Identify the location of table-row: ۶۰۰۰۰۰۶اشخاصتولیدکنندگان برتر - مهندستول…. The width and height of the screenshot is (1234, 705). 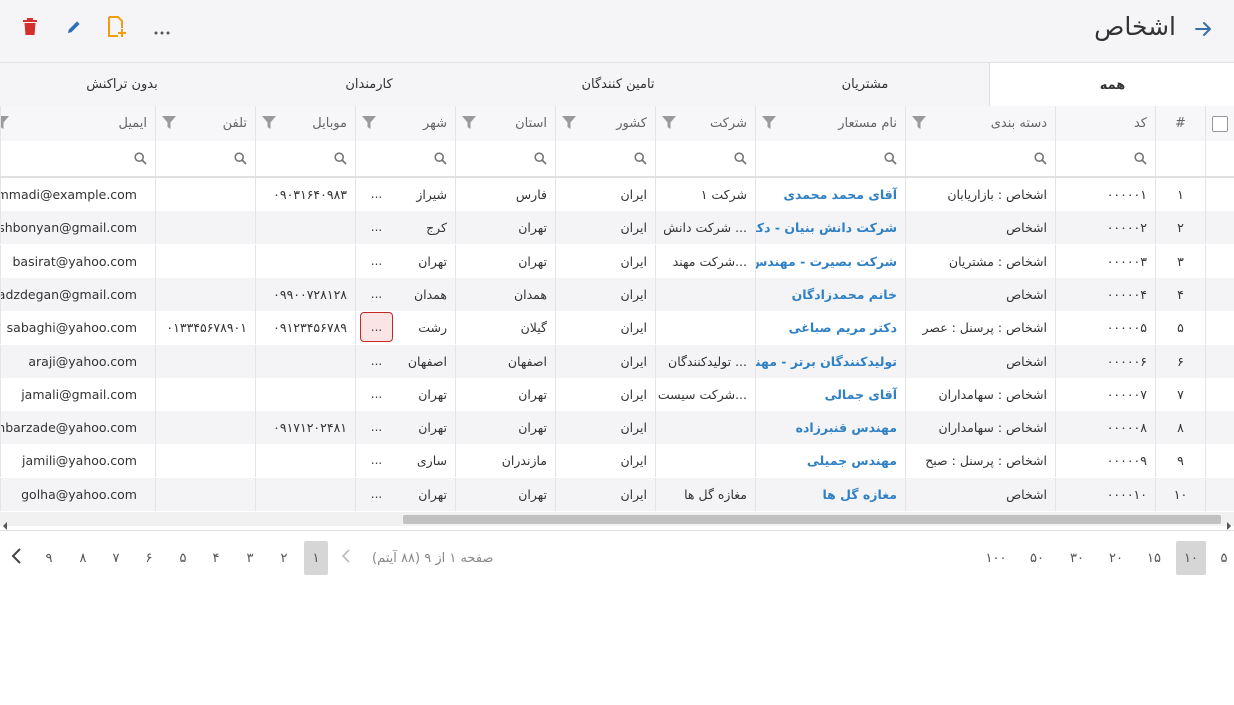
(617, 361).